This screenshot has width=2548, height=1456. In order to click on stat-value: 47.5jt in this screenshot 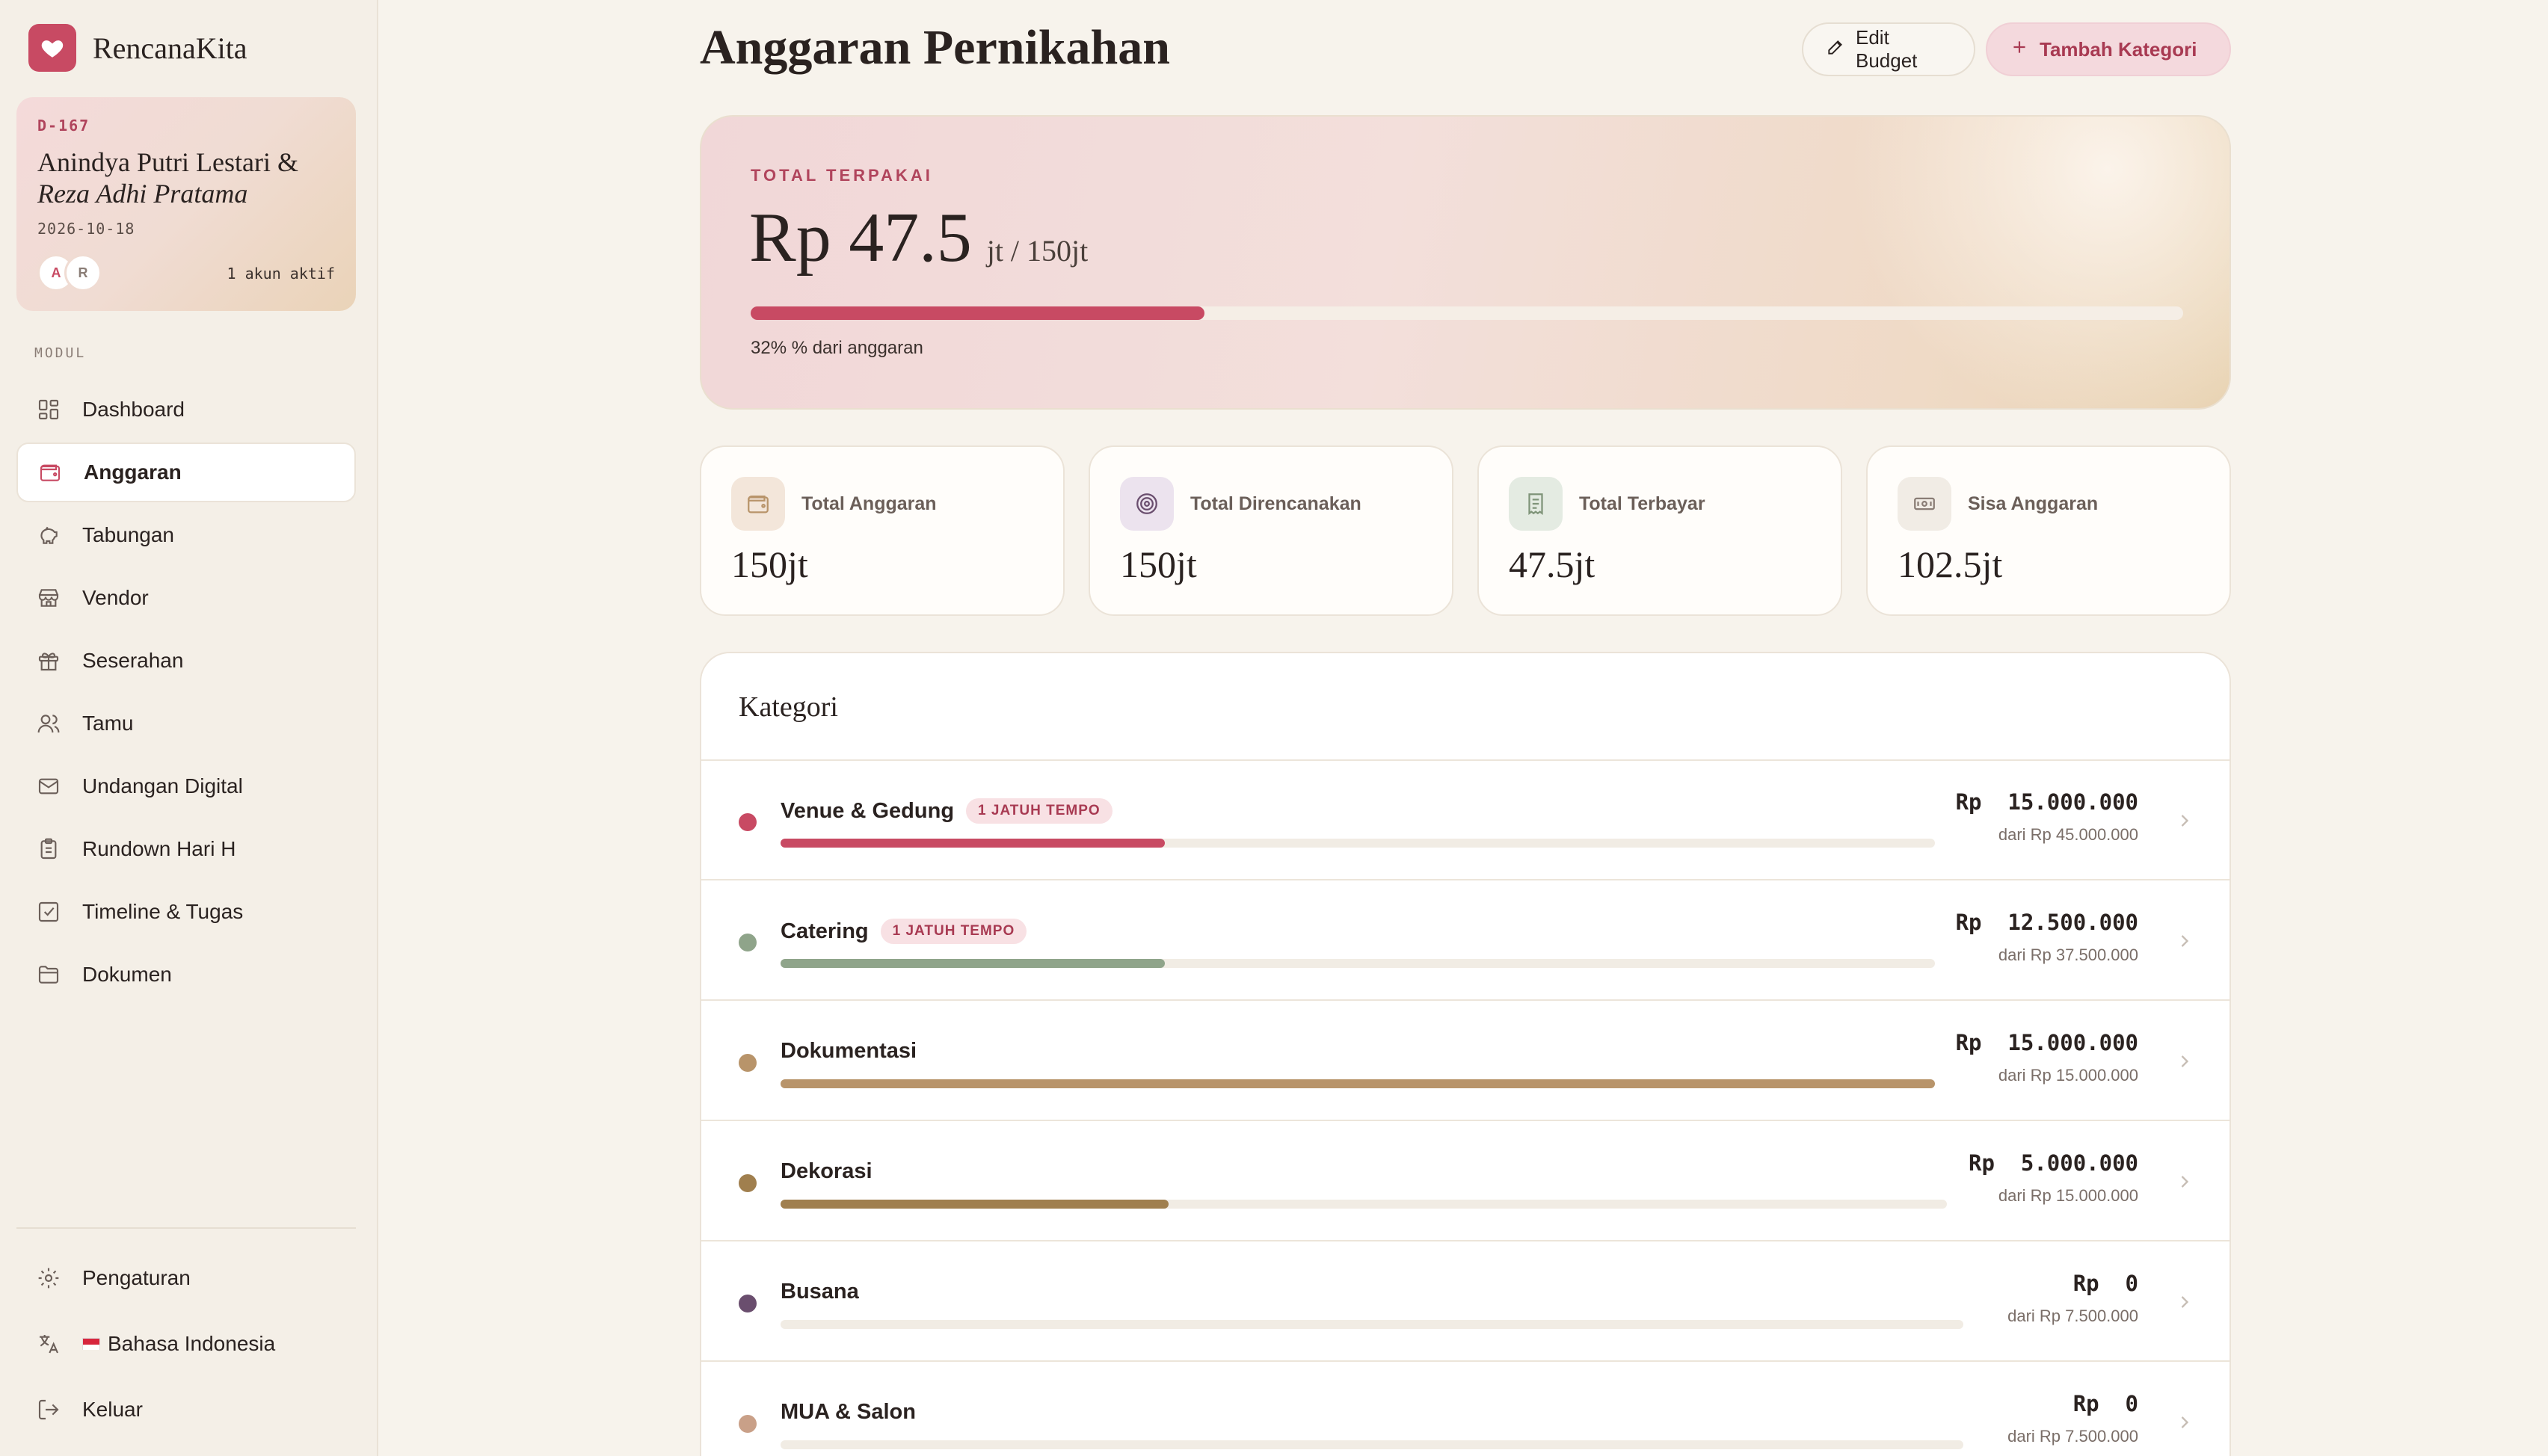, I will do `click(1552, 564)`.